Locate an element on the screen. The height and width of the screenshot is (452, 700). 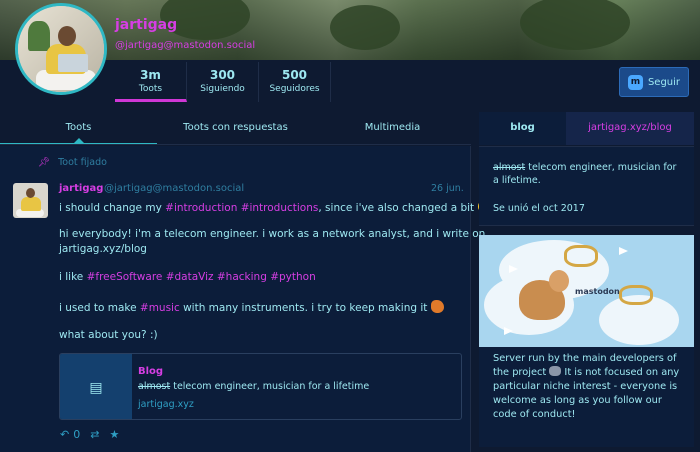
pinned-indicator: 📌︎ Toot fijado is located at coordinates (72, 162).